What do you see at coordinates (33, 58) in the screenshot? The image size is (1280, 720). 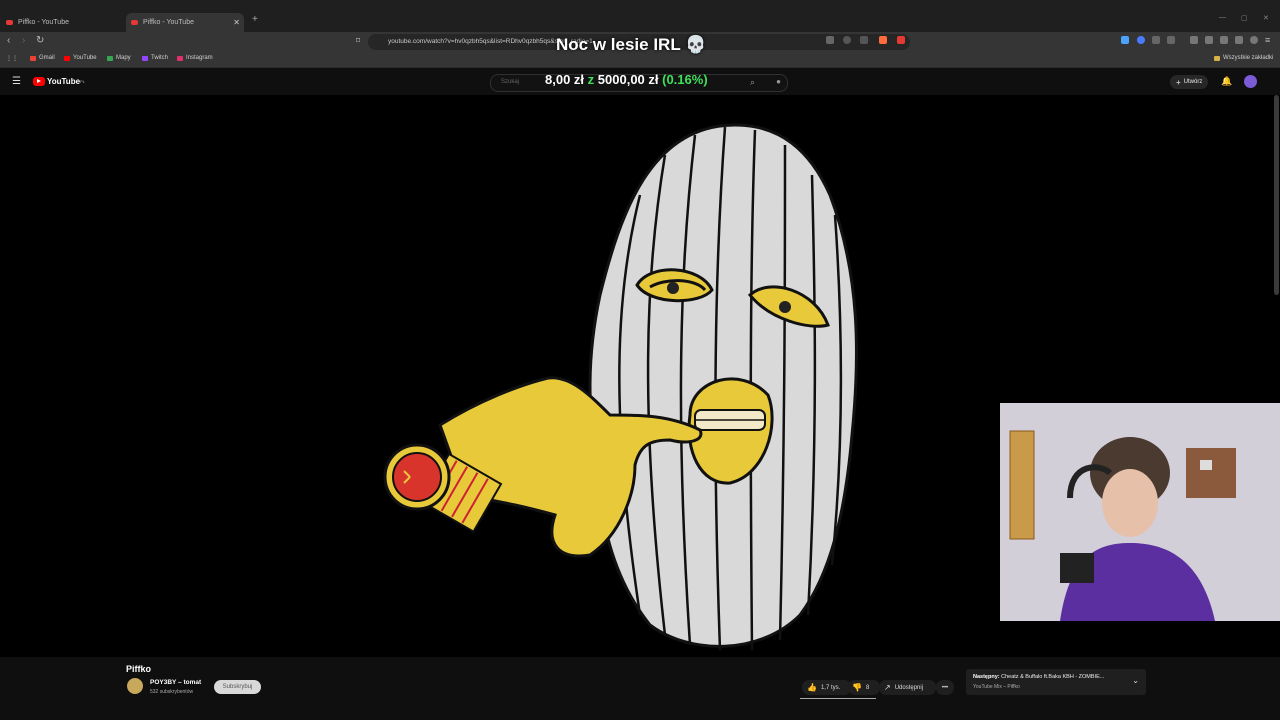 I see `gmail-icon` at bounding box center [33, 58].